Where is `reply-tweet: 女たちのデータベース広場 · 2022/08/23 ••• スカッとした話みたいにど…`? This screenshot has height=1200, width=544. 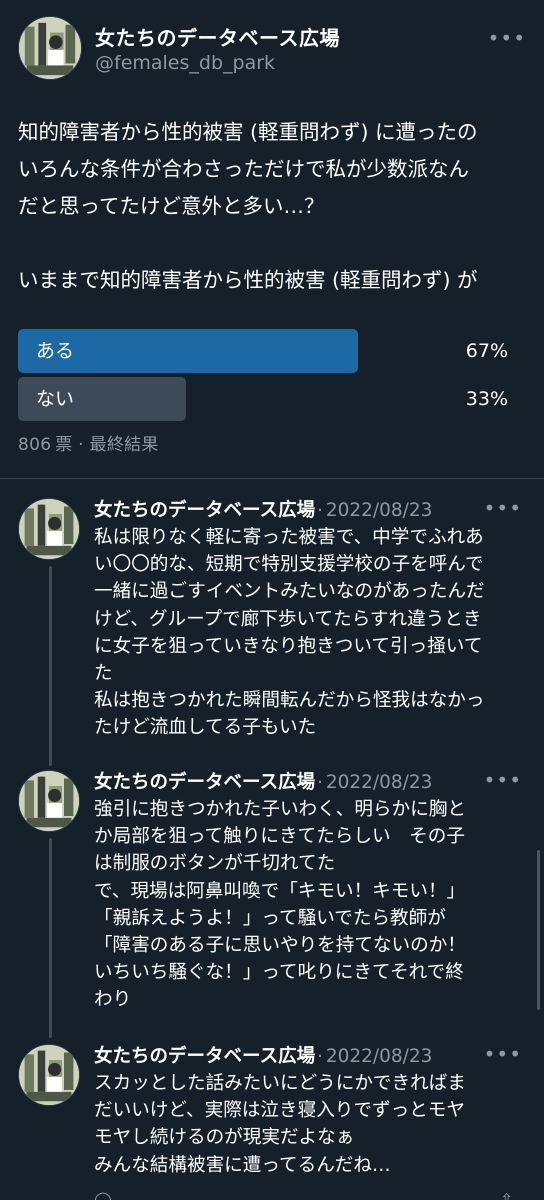
reply-tweet: 女たちのデータベース広場 · 2022/08/23 ••• スカッとした話みたいにど… is located at coordinates (274, 1117).